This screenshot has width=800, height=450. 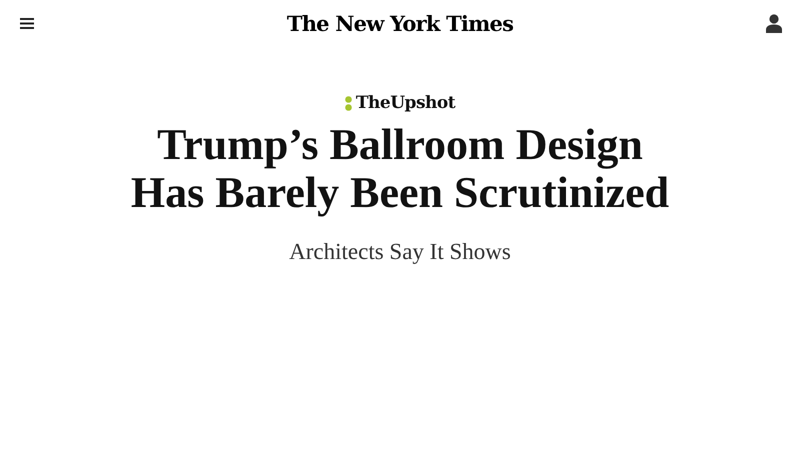 I want to click on account-button, so click(x=774, y=23).